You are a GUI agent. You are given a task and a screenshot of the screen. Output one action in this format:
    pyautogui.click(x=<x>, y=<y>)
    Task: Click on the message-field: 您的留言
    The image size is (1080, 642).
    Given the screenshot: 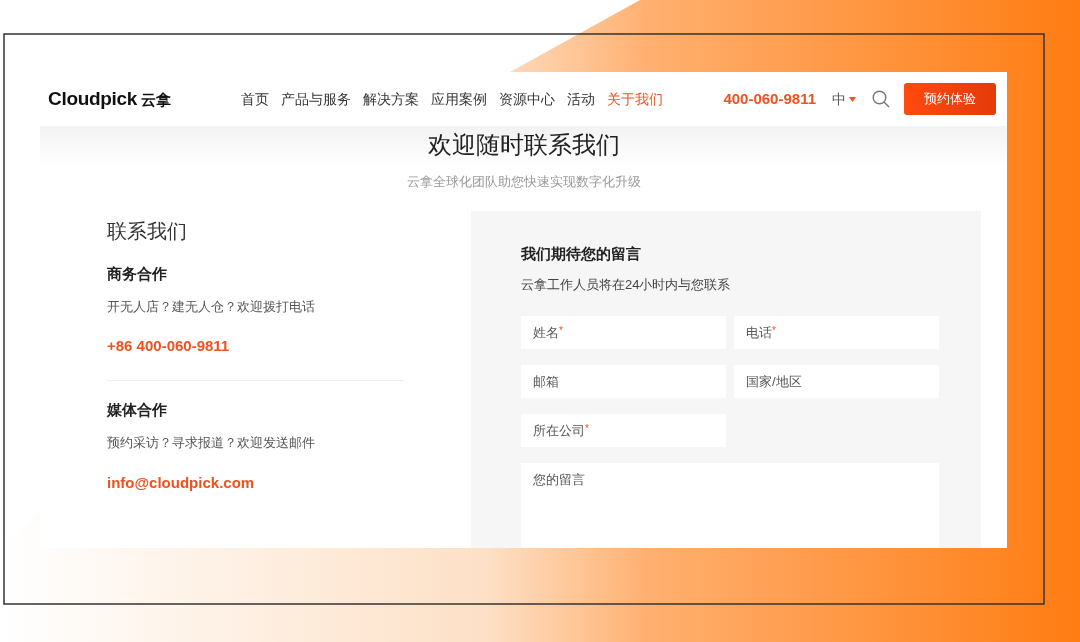 What is the action you would take?
    pyautogui.click(x=730, y=505)
    